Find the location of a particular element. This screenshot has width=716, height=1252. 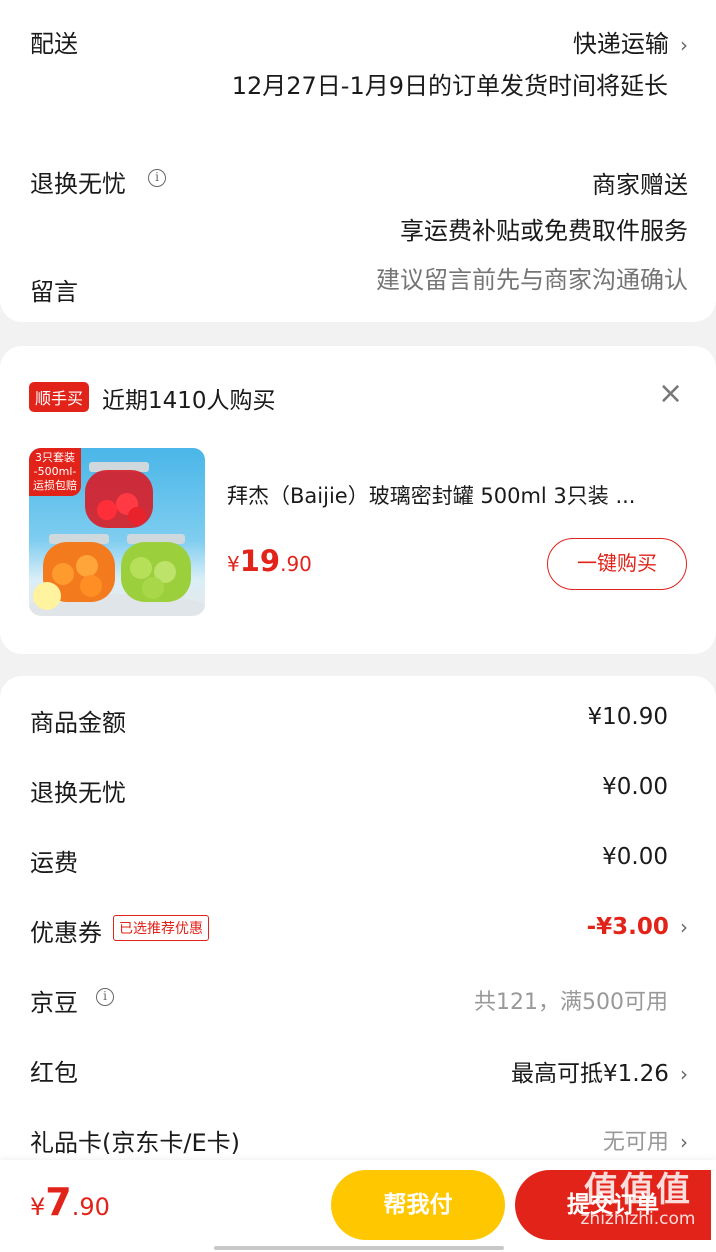

badge-line-1: 3只套装 is located at coordinates (55, 457).